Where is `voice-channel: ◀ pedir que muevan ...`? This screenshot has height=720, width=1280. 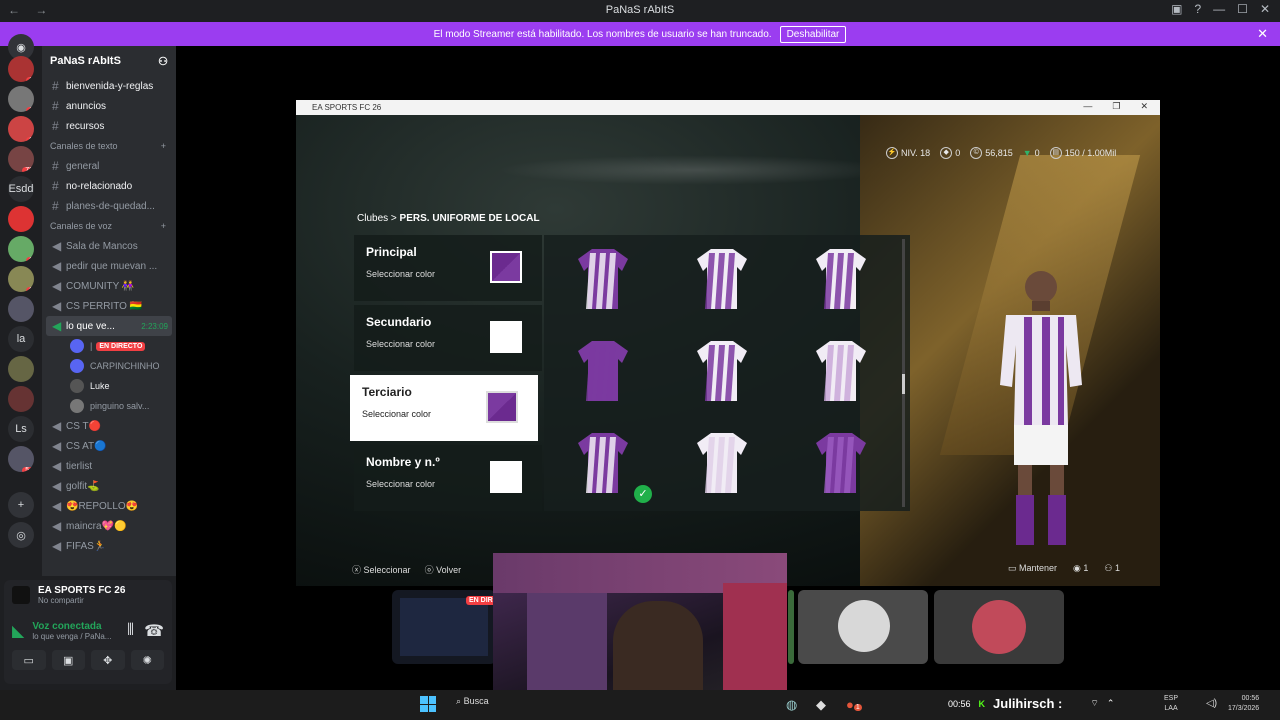 voice-channel: ◀ pedir que muevan ... is located at coordinates (109, 266).